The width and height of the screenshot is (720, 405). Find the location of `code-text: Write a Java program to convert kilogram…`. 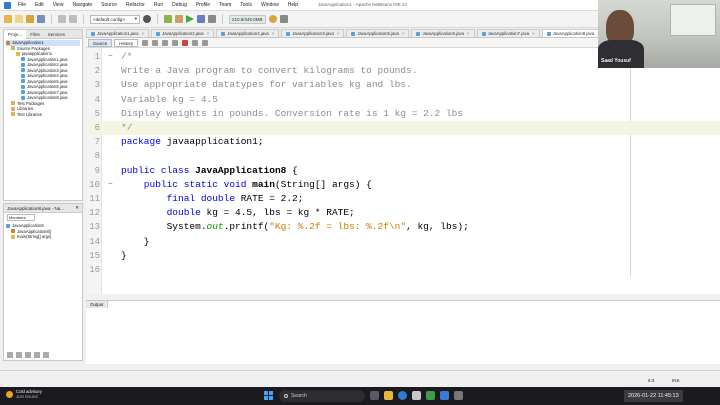

code-text: Write a Java program to convert kilogram… is located at coordinates (269, 71).